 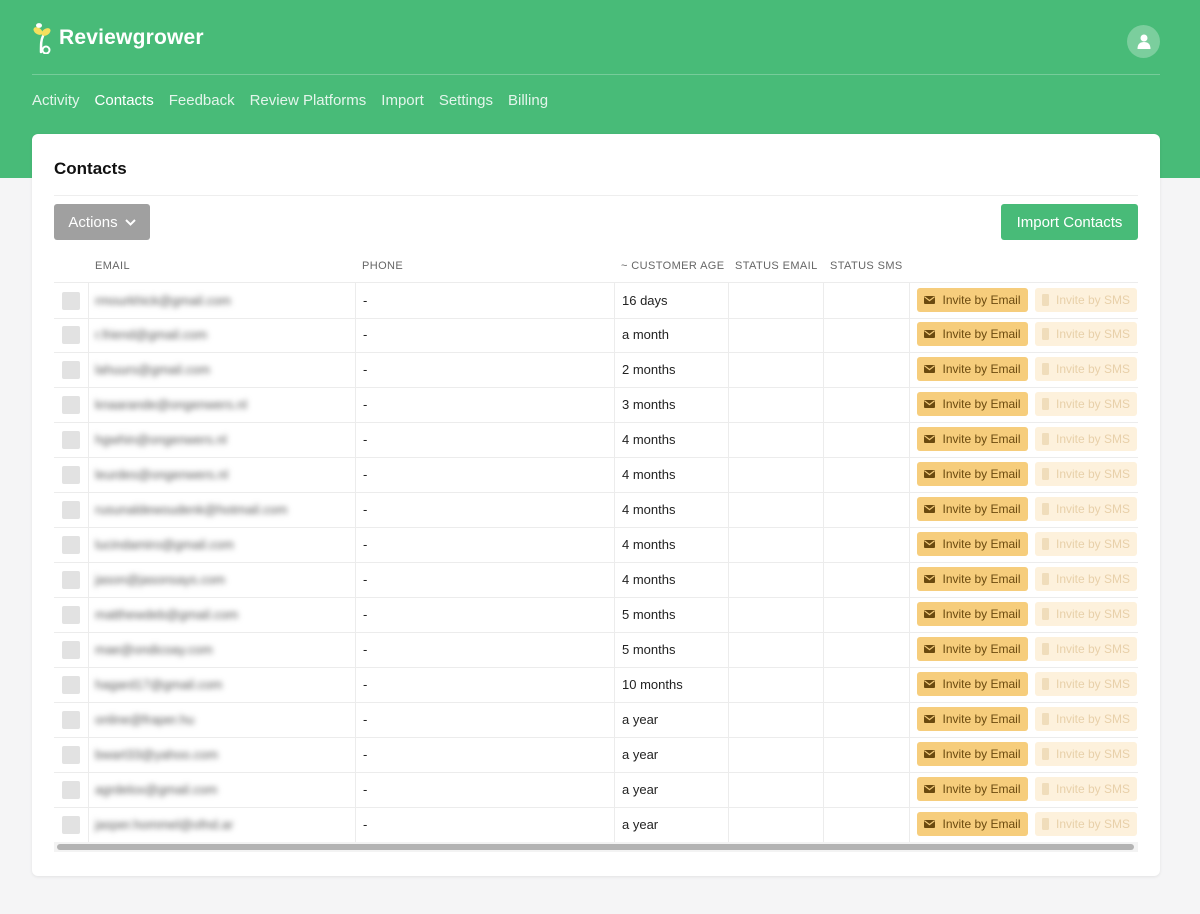 What do you see at coordinates (596, 74) in the screenshot?
I see `header-divider` at bounding box center [596, 74].